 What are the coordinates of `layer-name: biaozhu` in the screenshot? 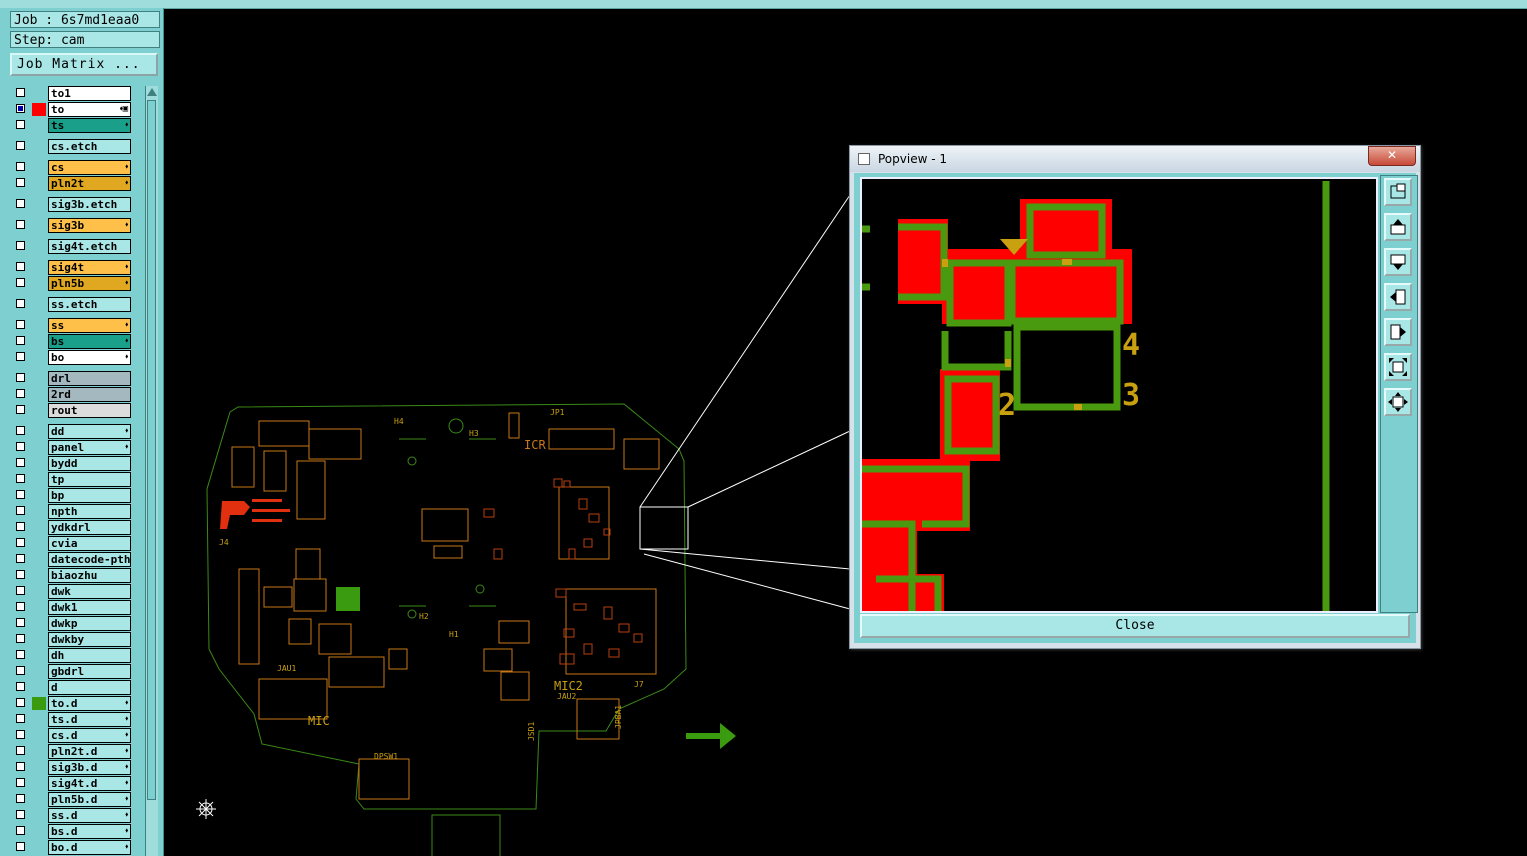 It's located at (89, 575).